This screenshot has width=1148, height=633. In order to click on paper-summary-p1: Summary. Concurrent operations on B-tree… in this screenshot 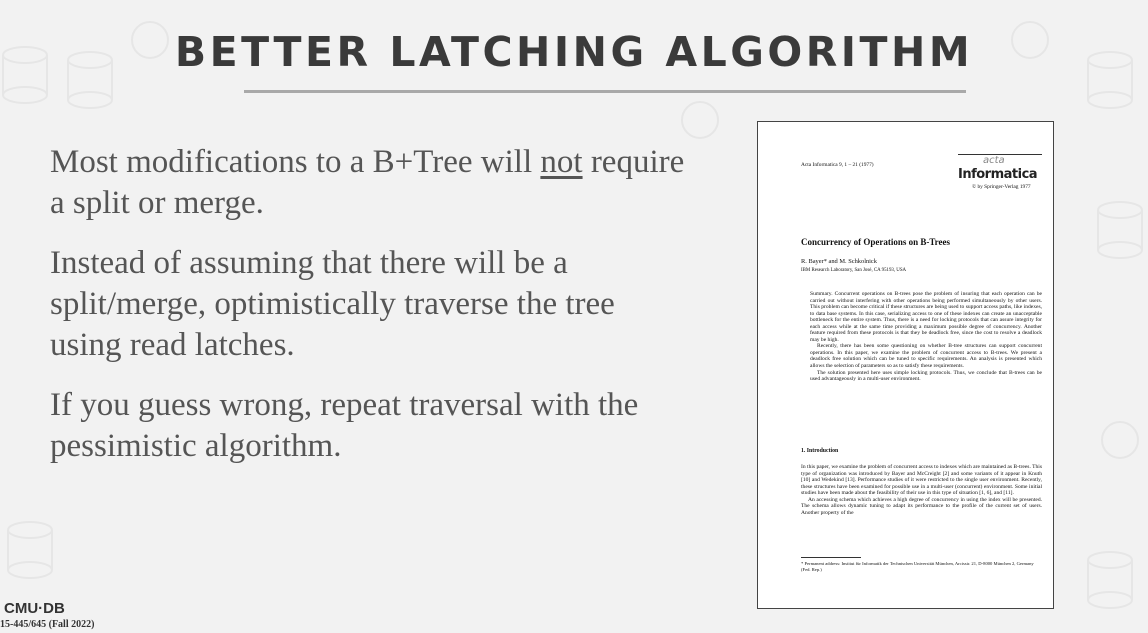, I will do `click(926, 317)`.